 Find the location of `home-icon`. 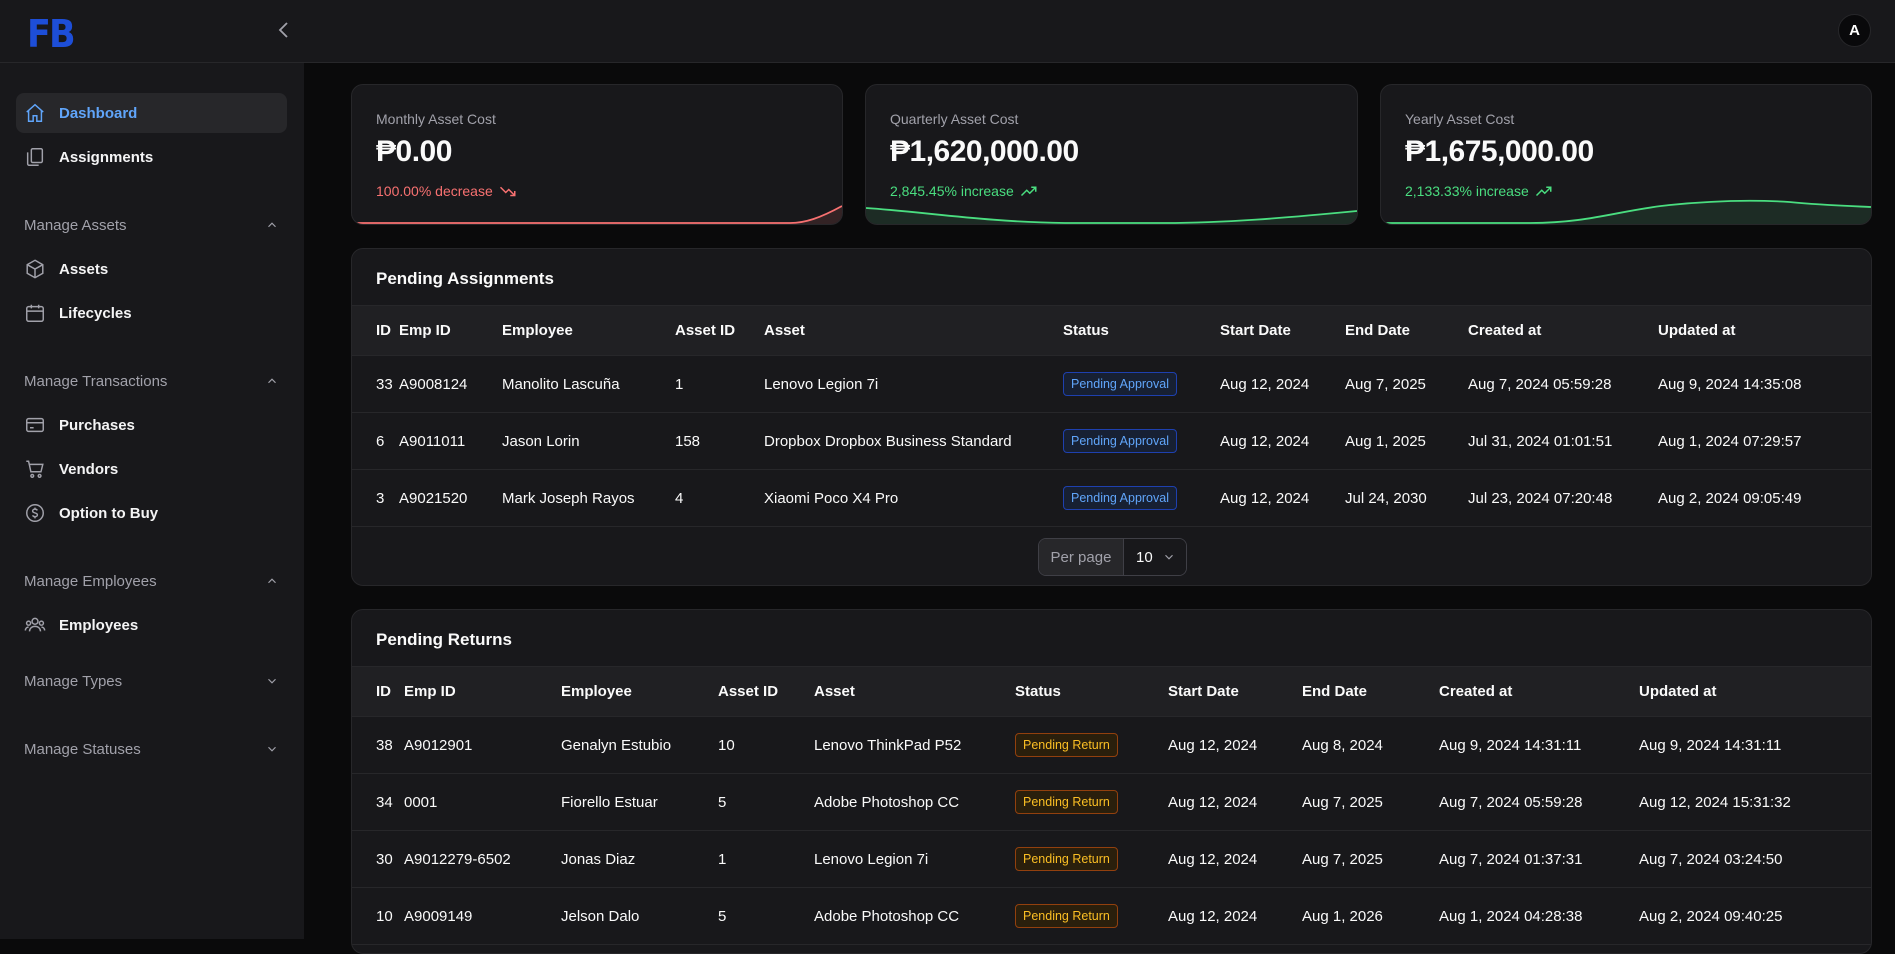

home-icon is located at coordinates (35, 113).